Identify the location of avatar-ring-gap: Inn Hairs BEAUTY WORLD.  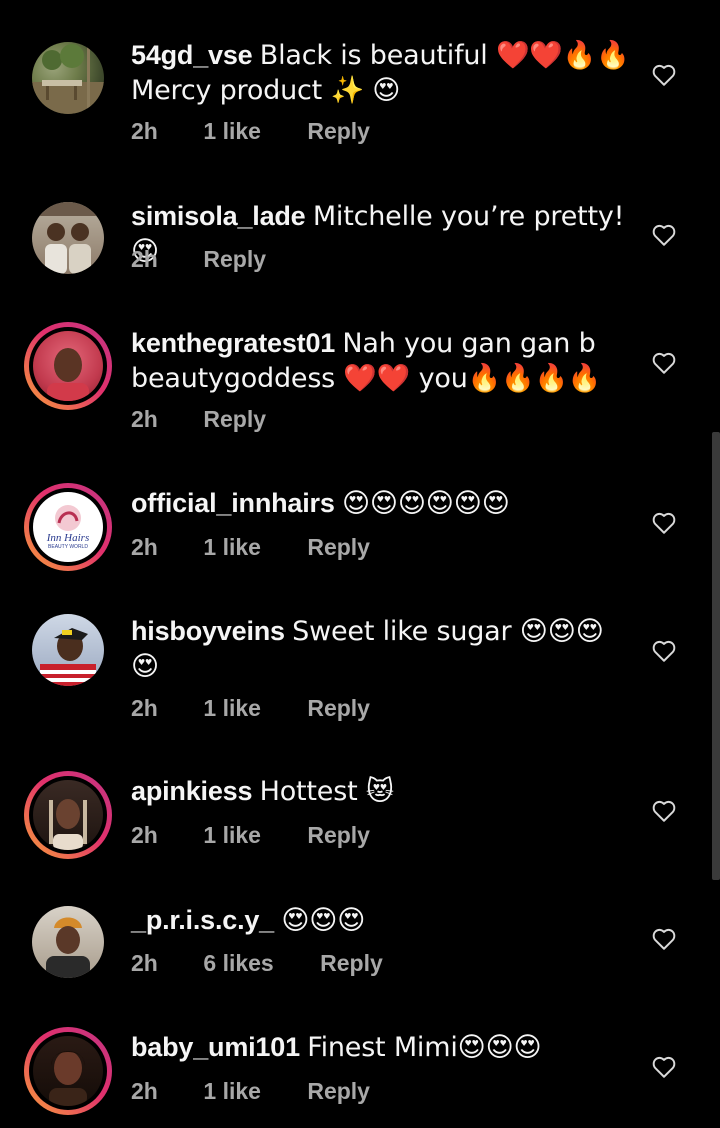
(68, 527).